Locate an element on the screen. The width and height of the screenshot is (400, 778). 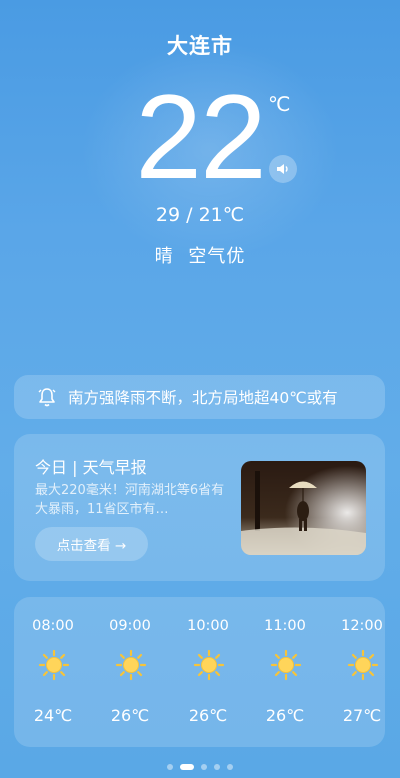
hour-time: 12:00 is located at coordinates (362, 626).